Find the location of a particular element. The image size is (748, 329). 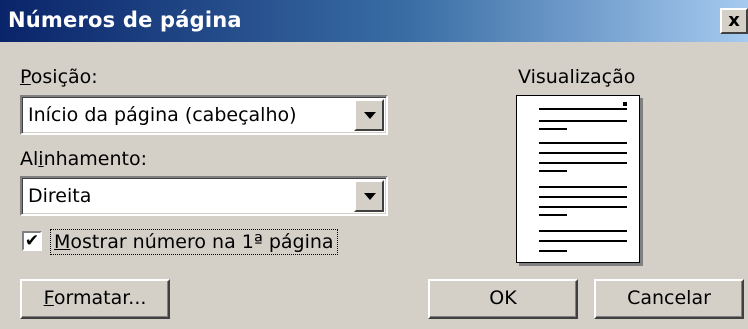

alignment-select: Direita is located at coordinates (204, 196).